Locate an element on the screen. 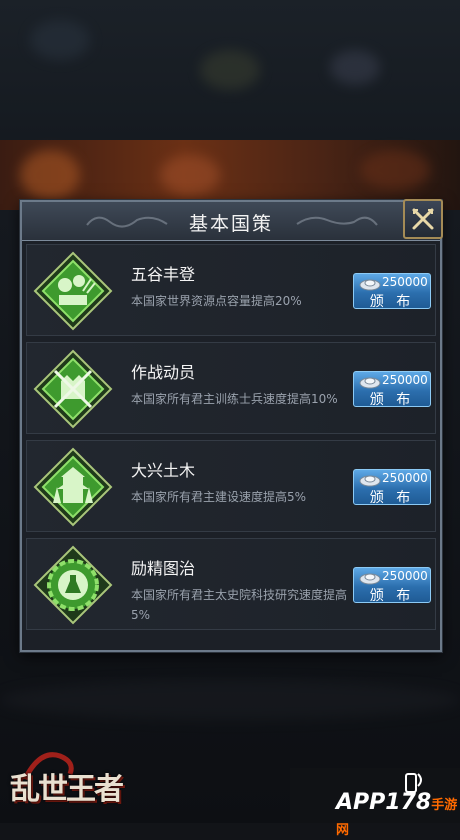  policy-description: 本国家所有君主训练士兵速度提高10% is located at coordinates (234, 399).